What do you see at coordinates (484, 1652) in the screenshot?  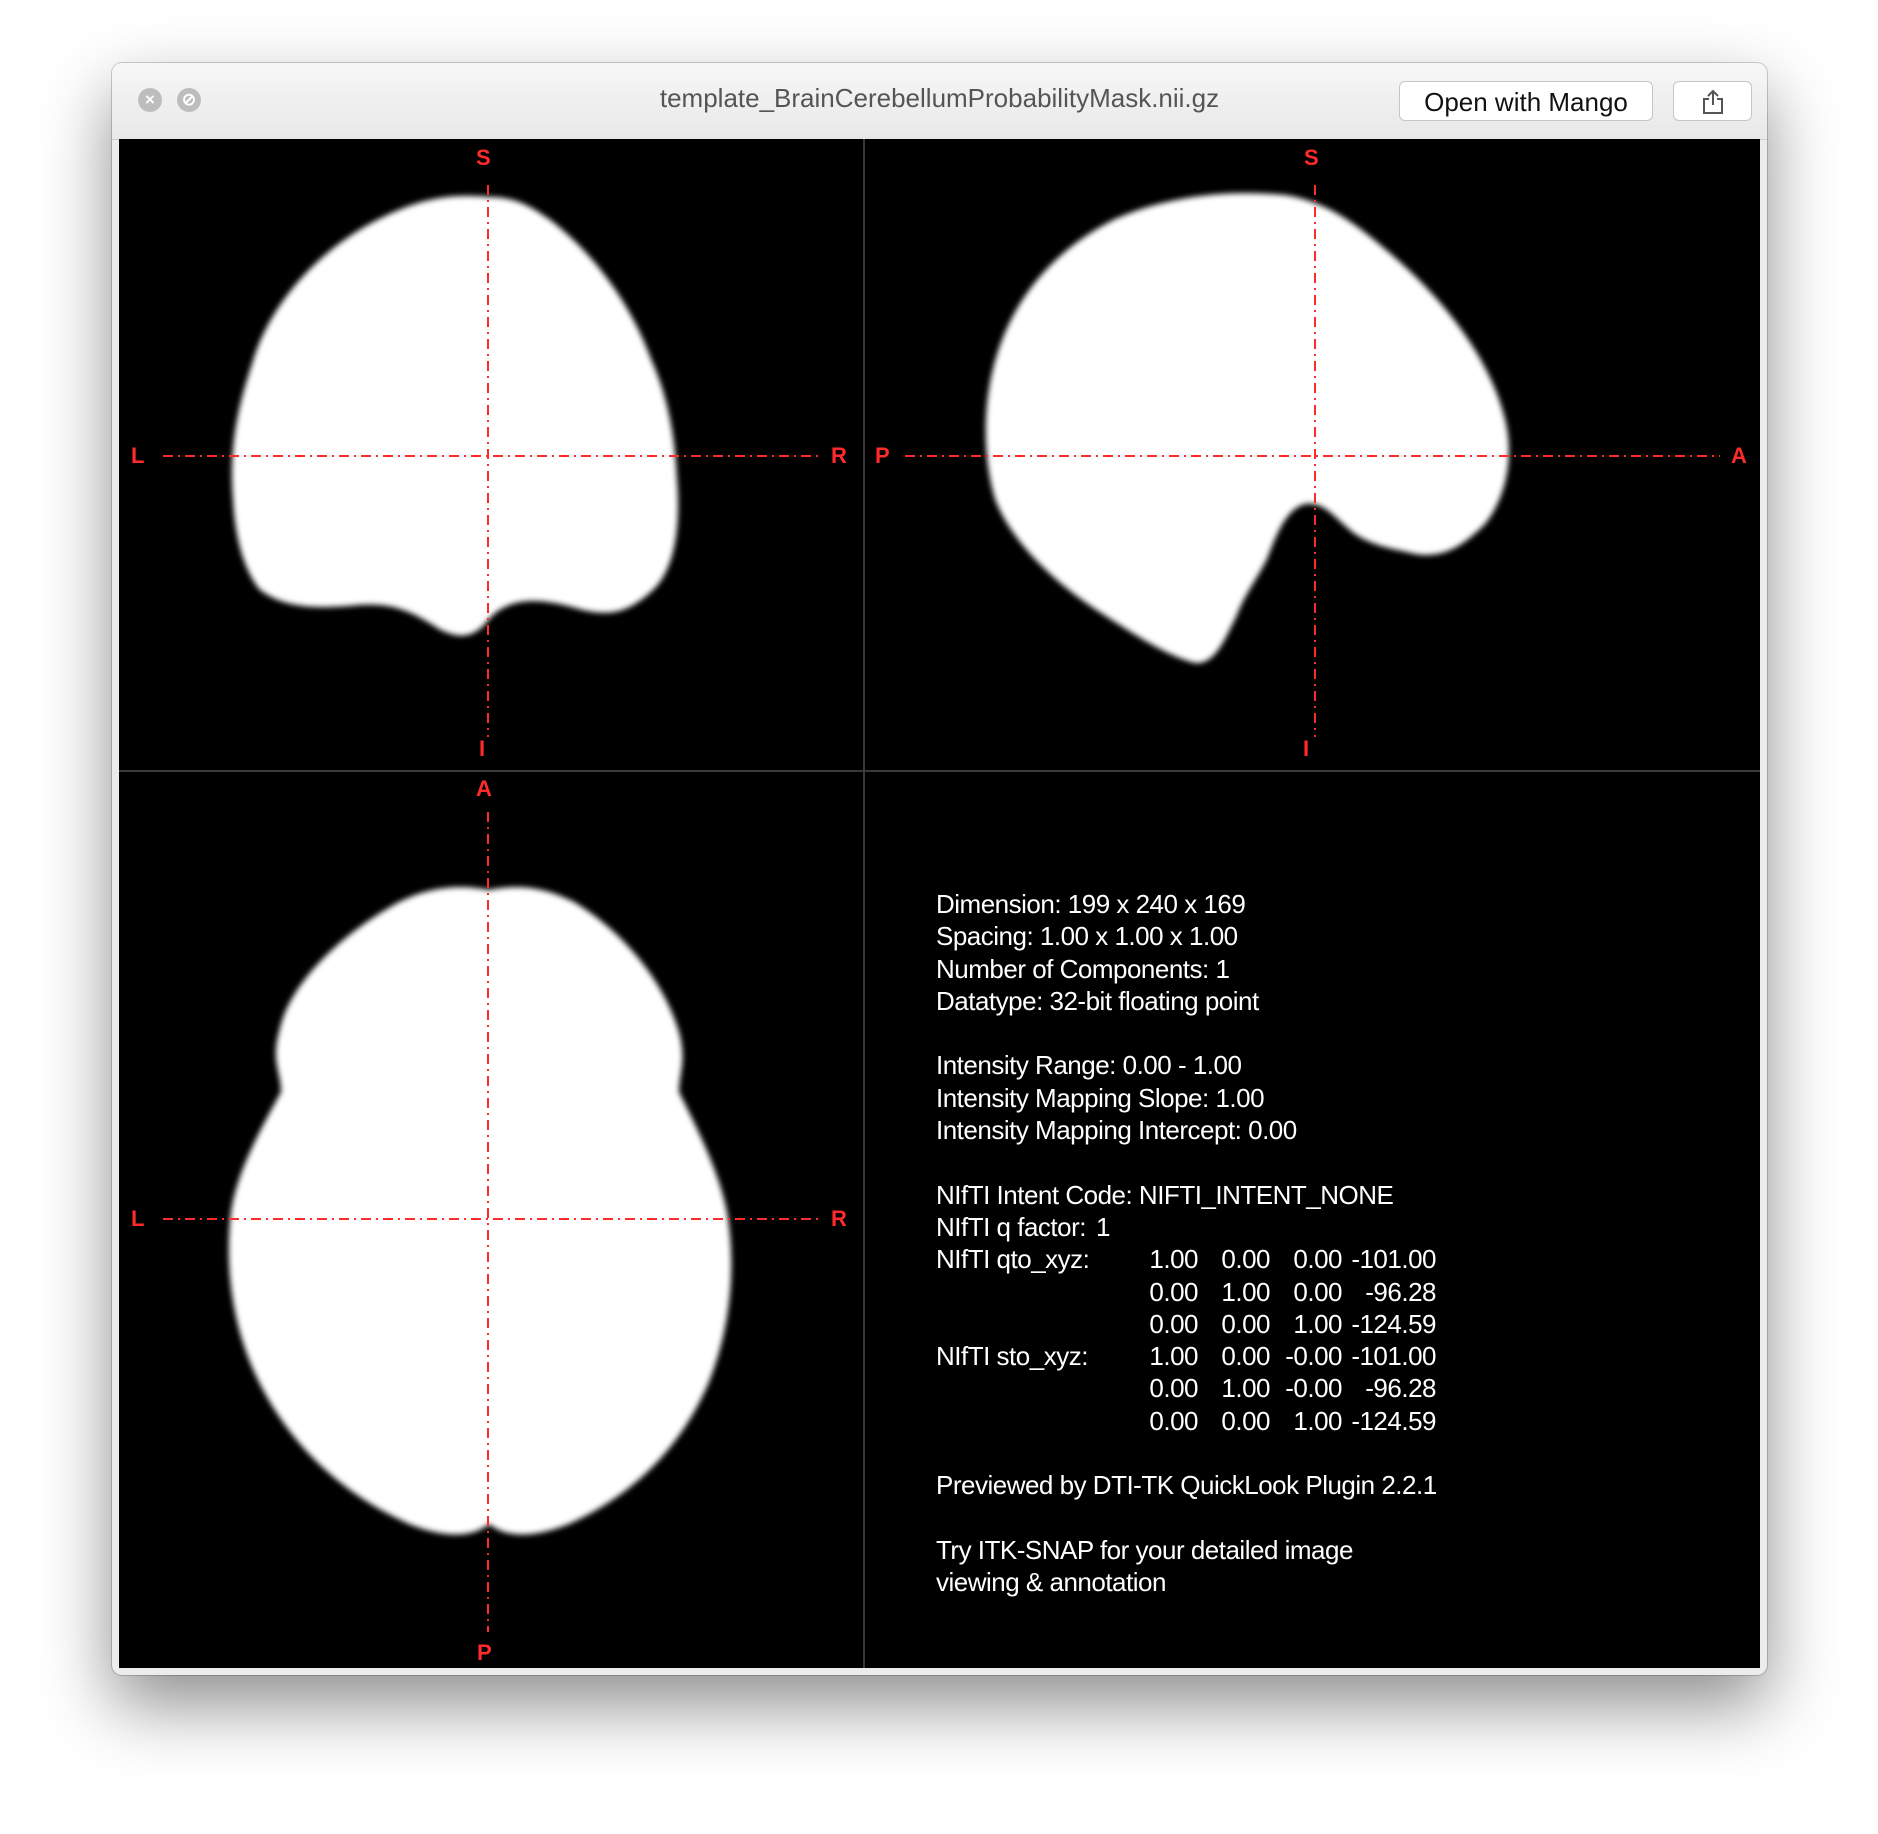 I see `axial-label-bottom: P` at bounding box center [484, 1652].